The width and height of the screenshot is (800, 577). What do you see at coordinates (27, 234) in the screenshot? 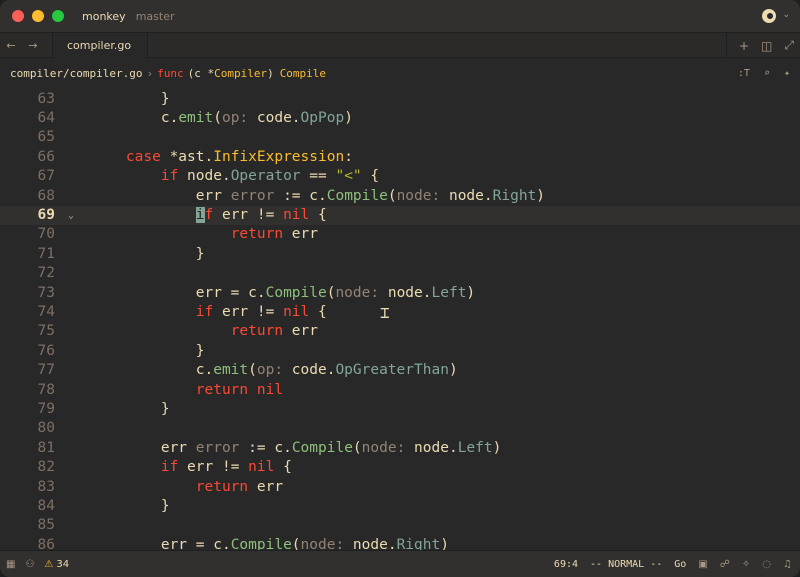
I see `line-number: 70` at bounding box center [27, 234].